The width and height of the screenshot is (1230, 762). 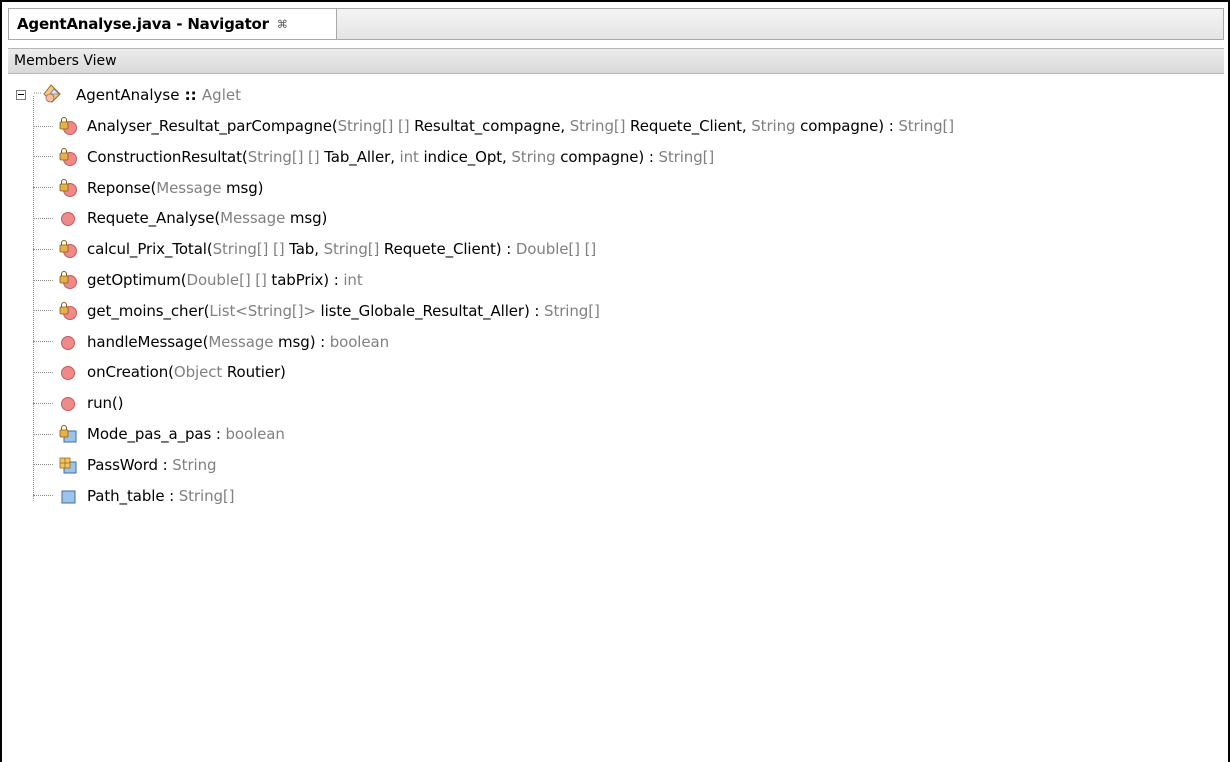 I want to click on name-token: Requete_Client) :, so click(x=447, y=249).